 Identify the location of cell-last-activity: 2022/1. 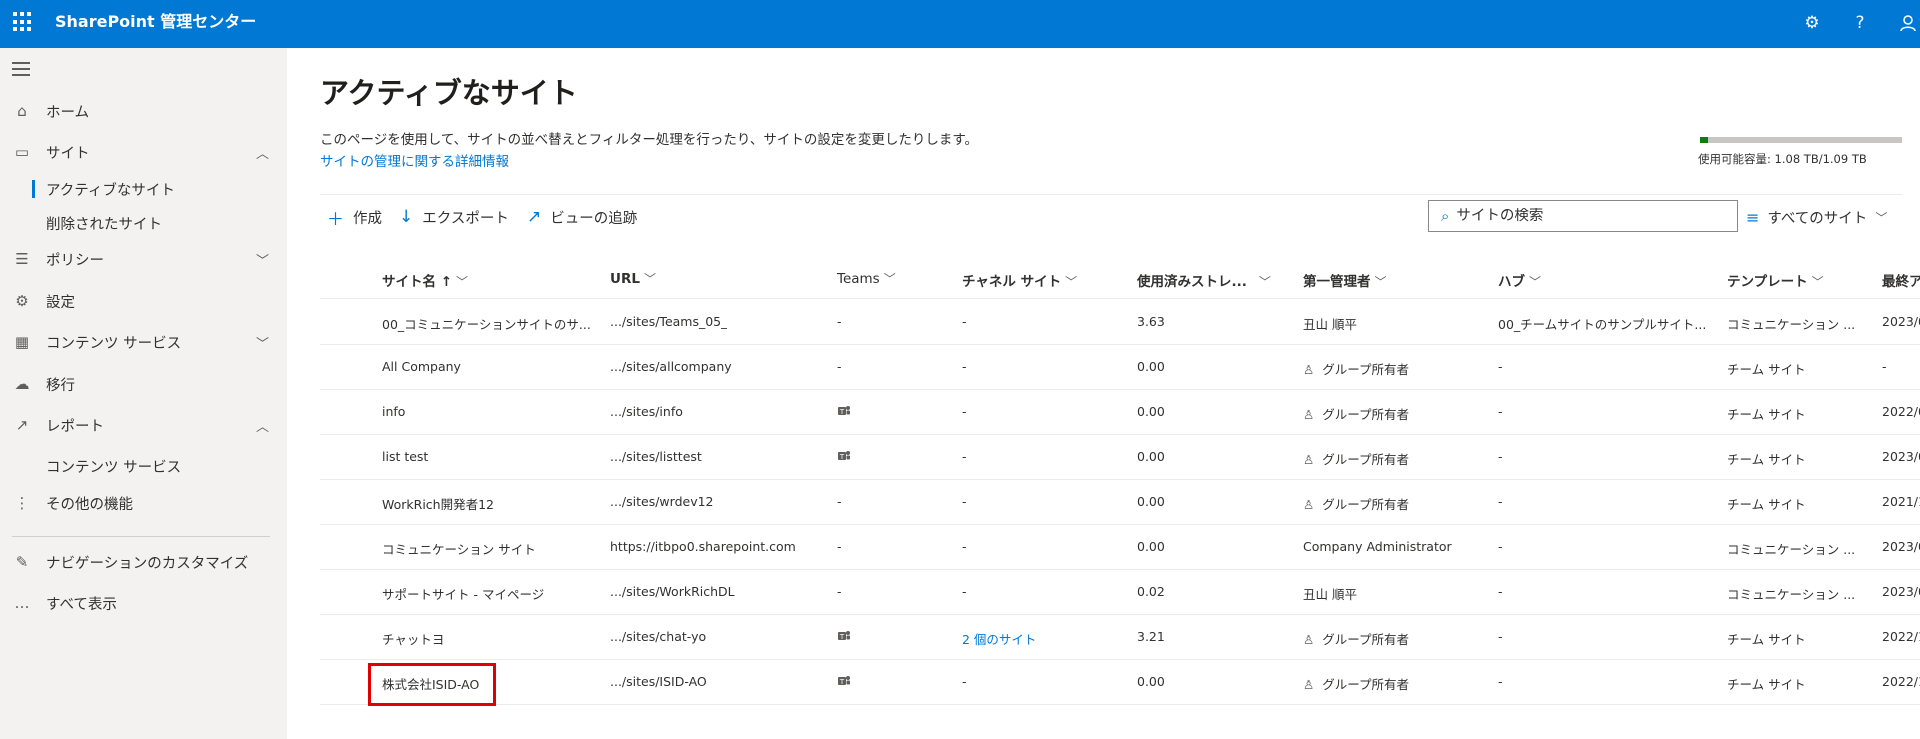
(1901, 681).